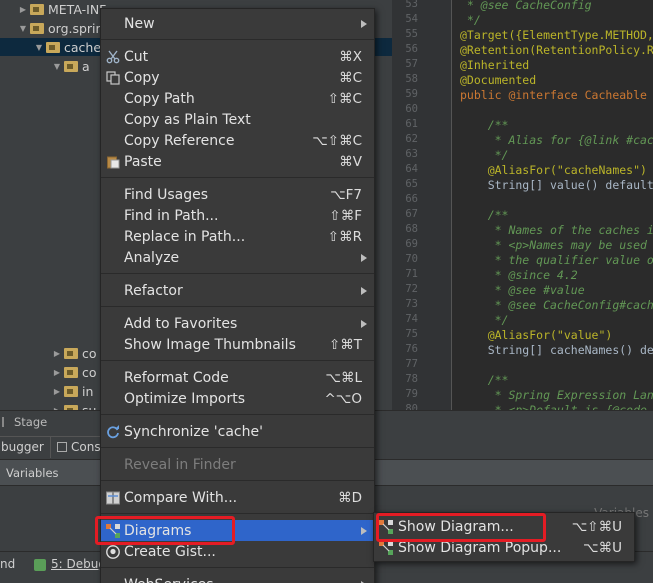  Describe the element at coordinates (40, 565) in the screenshot. I see `debug-icon` at that location.